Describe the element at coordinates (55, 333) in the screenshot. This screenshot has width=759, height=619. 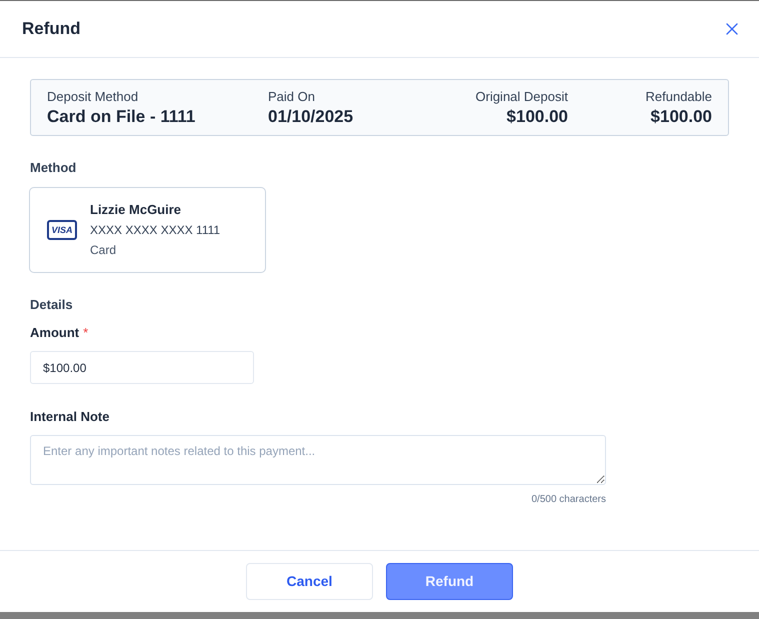
I see `amount-label: Amount` at that location.